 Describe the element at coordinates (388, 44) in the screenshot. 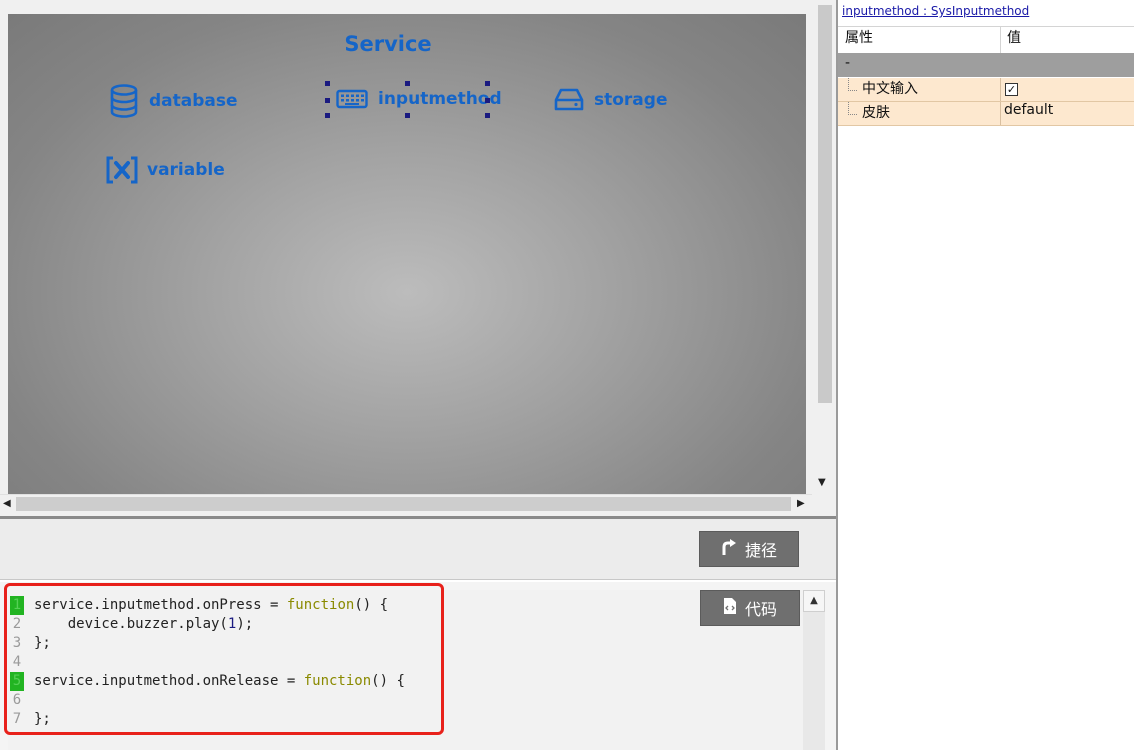

I see `canvas-title: Service` at that location.